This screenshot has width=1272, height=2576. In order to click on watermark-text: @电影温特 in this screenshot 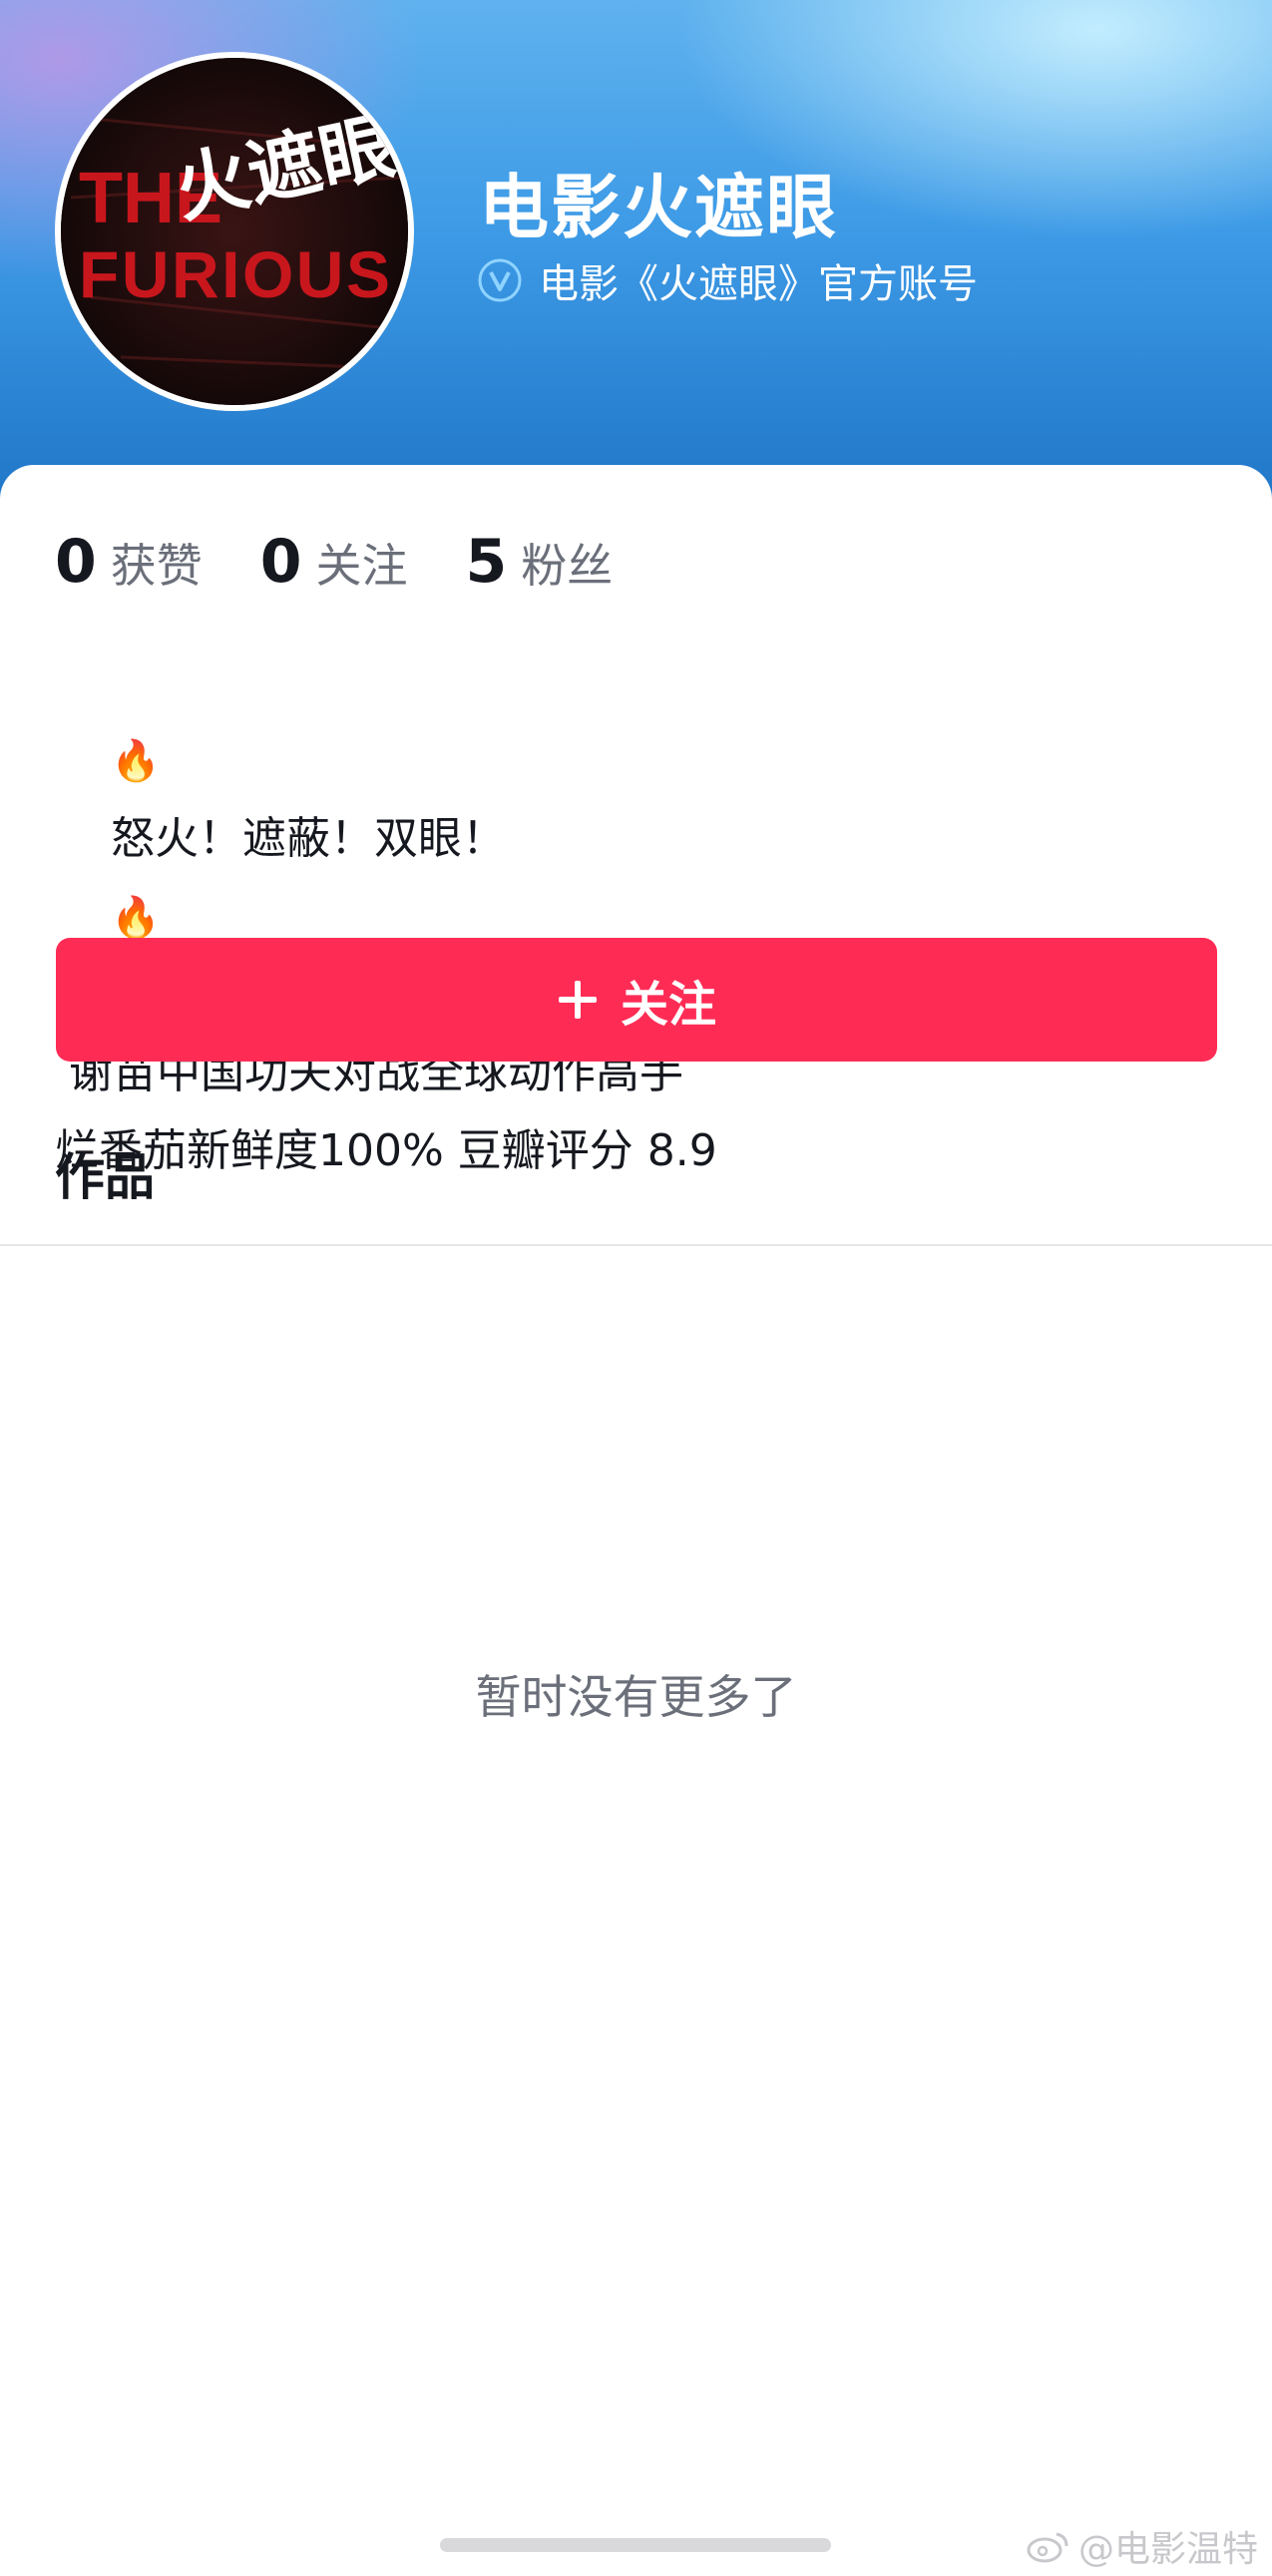, I will do `click(1167, 2549)`.